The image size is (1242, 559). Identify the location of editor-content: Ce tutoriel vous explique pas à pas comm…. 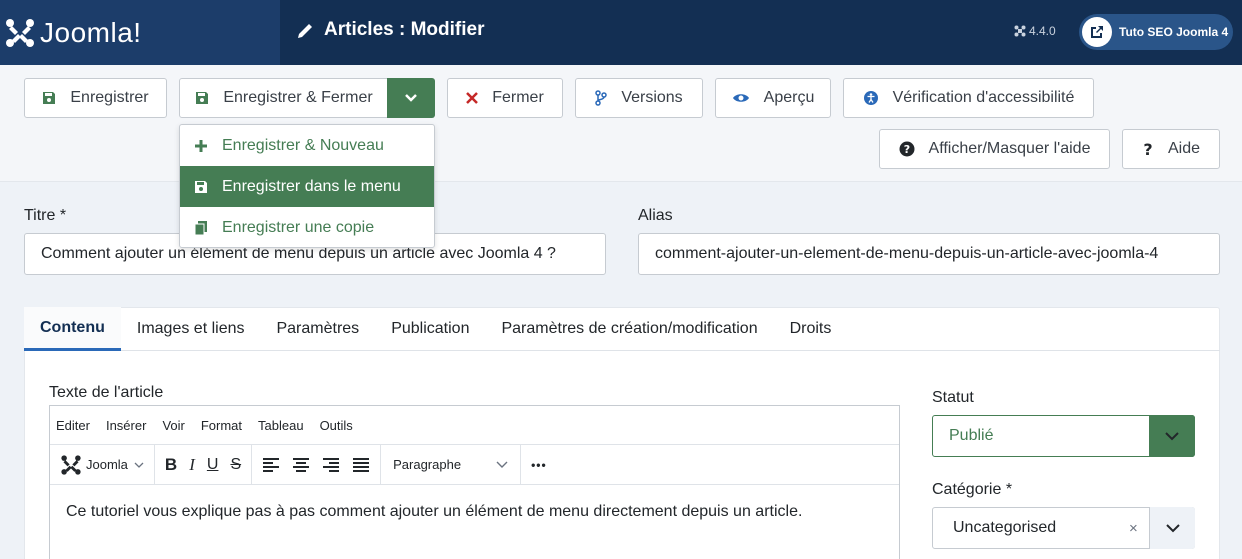
(434, 512).